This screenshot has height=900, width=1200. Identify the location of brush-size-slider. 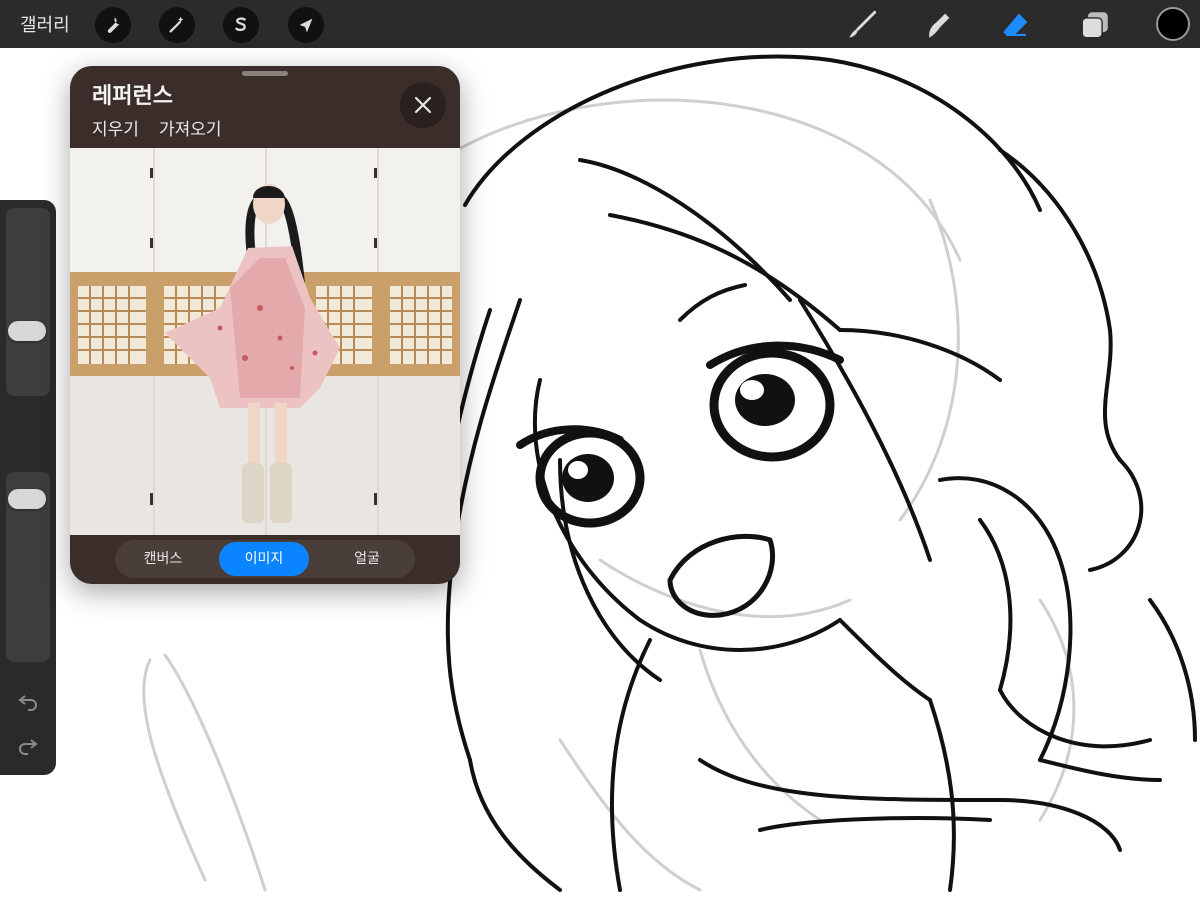
(28, 302).